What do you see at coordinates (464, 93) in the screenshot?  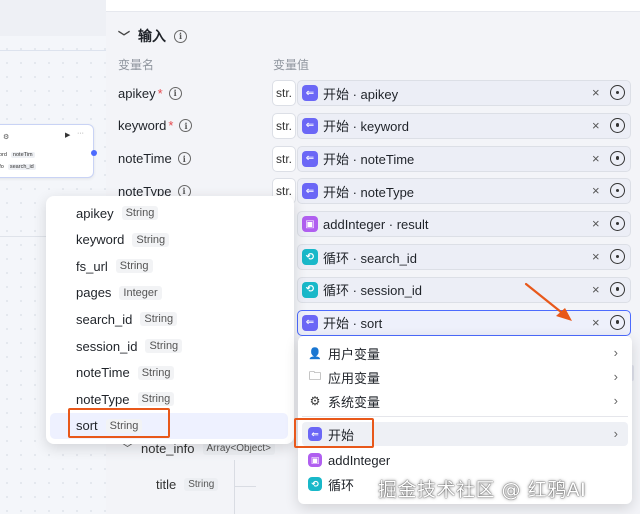 I see `variable-reference-field: ⇐ 开始 · apikey ×` at bounding box center [464, 93].